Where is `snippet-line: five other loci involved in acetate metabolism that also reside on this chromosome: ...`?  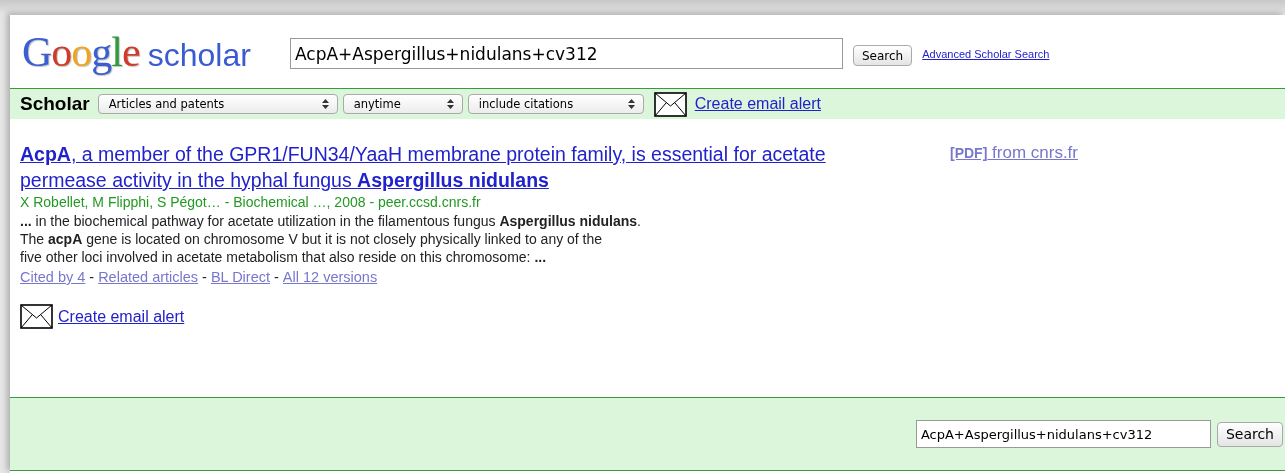
snippet-line: five other loci involved in acetate metabolism that also reside on this chromosome: ... is located at coordinates (284, 257).